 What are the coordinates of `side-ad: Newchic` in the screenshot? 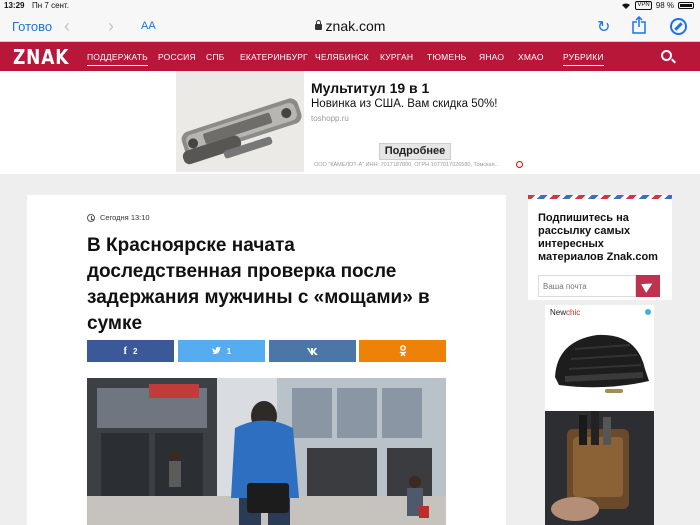 It's located at (599, 415).